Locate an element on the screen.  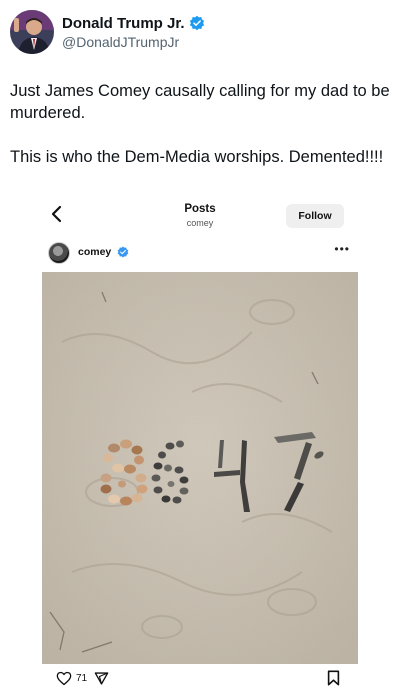
instagram-nav-bar: Posts comey Follow is located at coordinates (200, 216).